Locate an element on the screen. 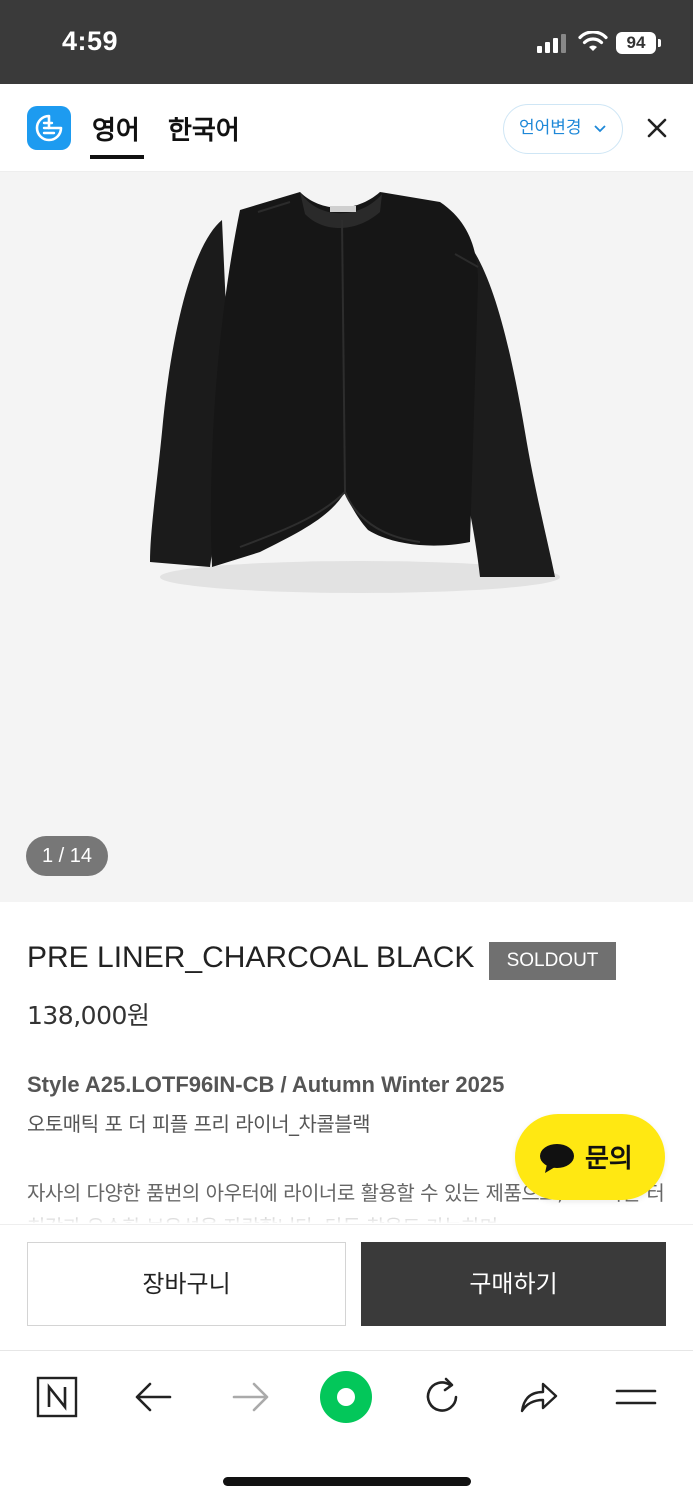  green-dot-icon is located at coordinates (346, 1397).